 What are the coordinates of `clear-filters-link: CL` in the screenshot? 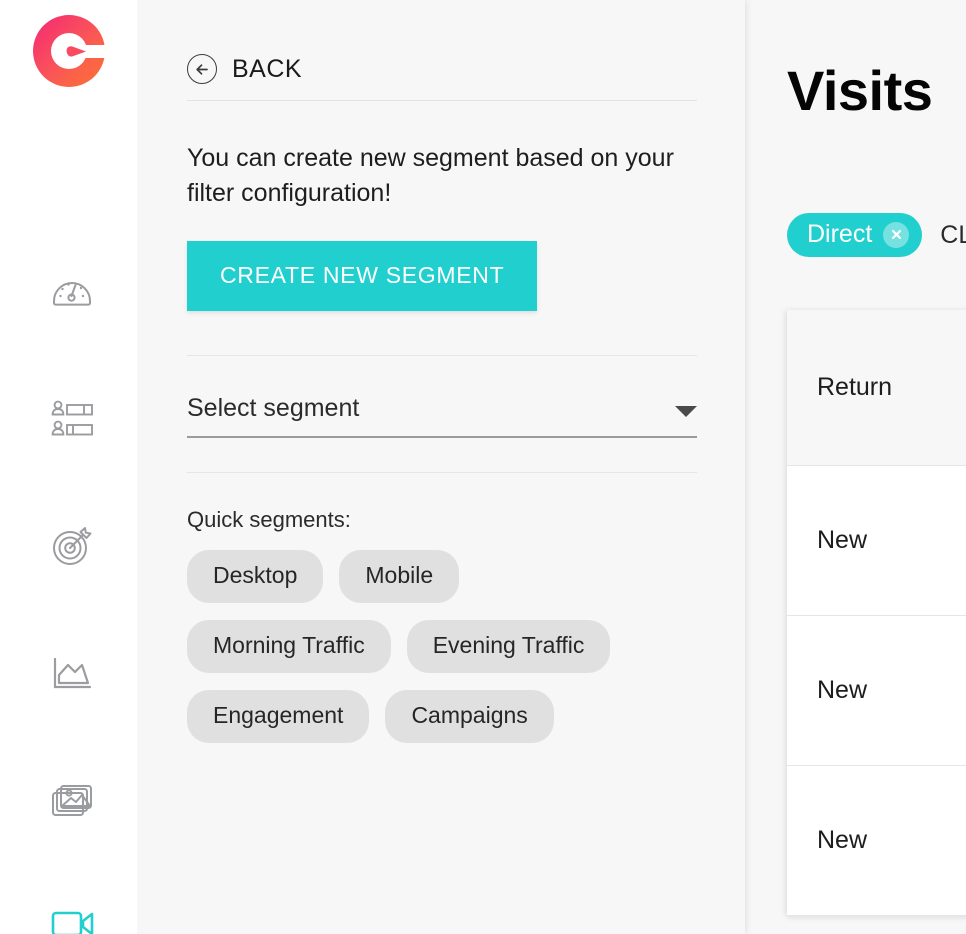 It's located at (953, 235).